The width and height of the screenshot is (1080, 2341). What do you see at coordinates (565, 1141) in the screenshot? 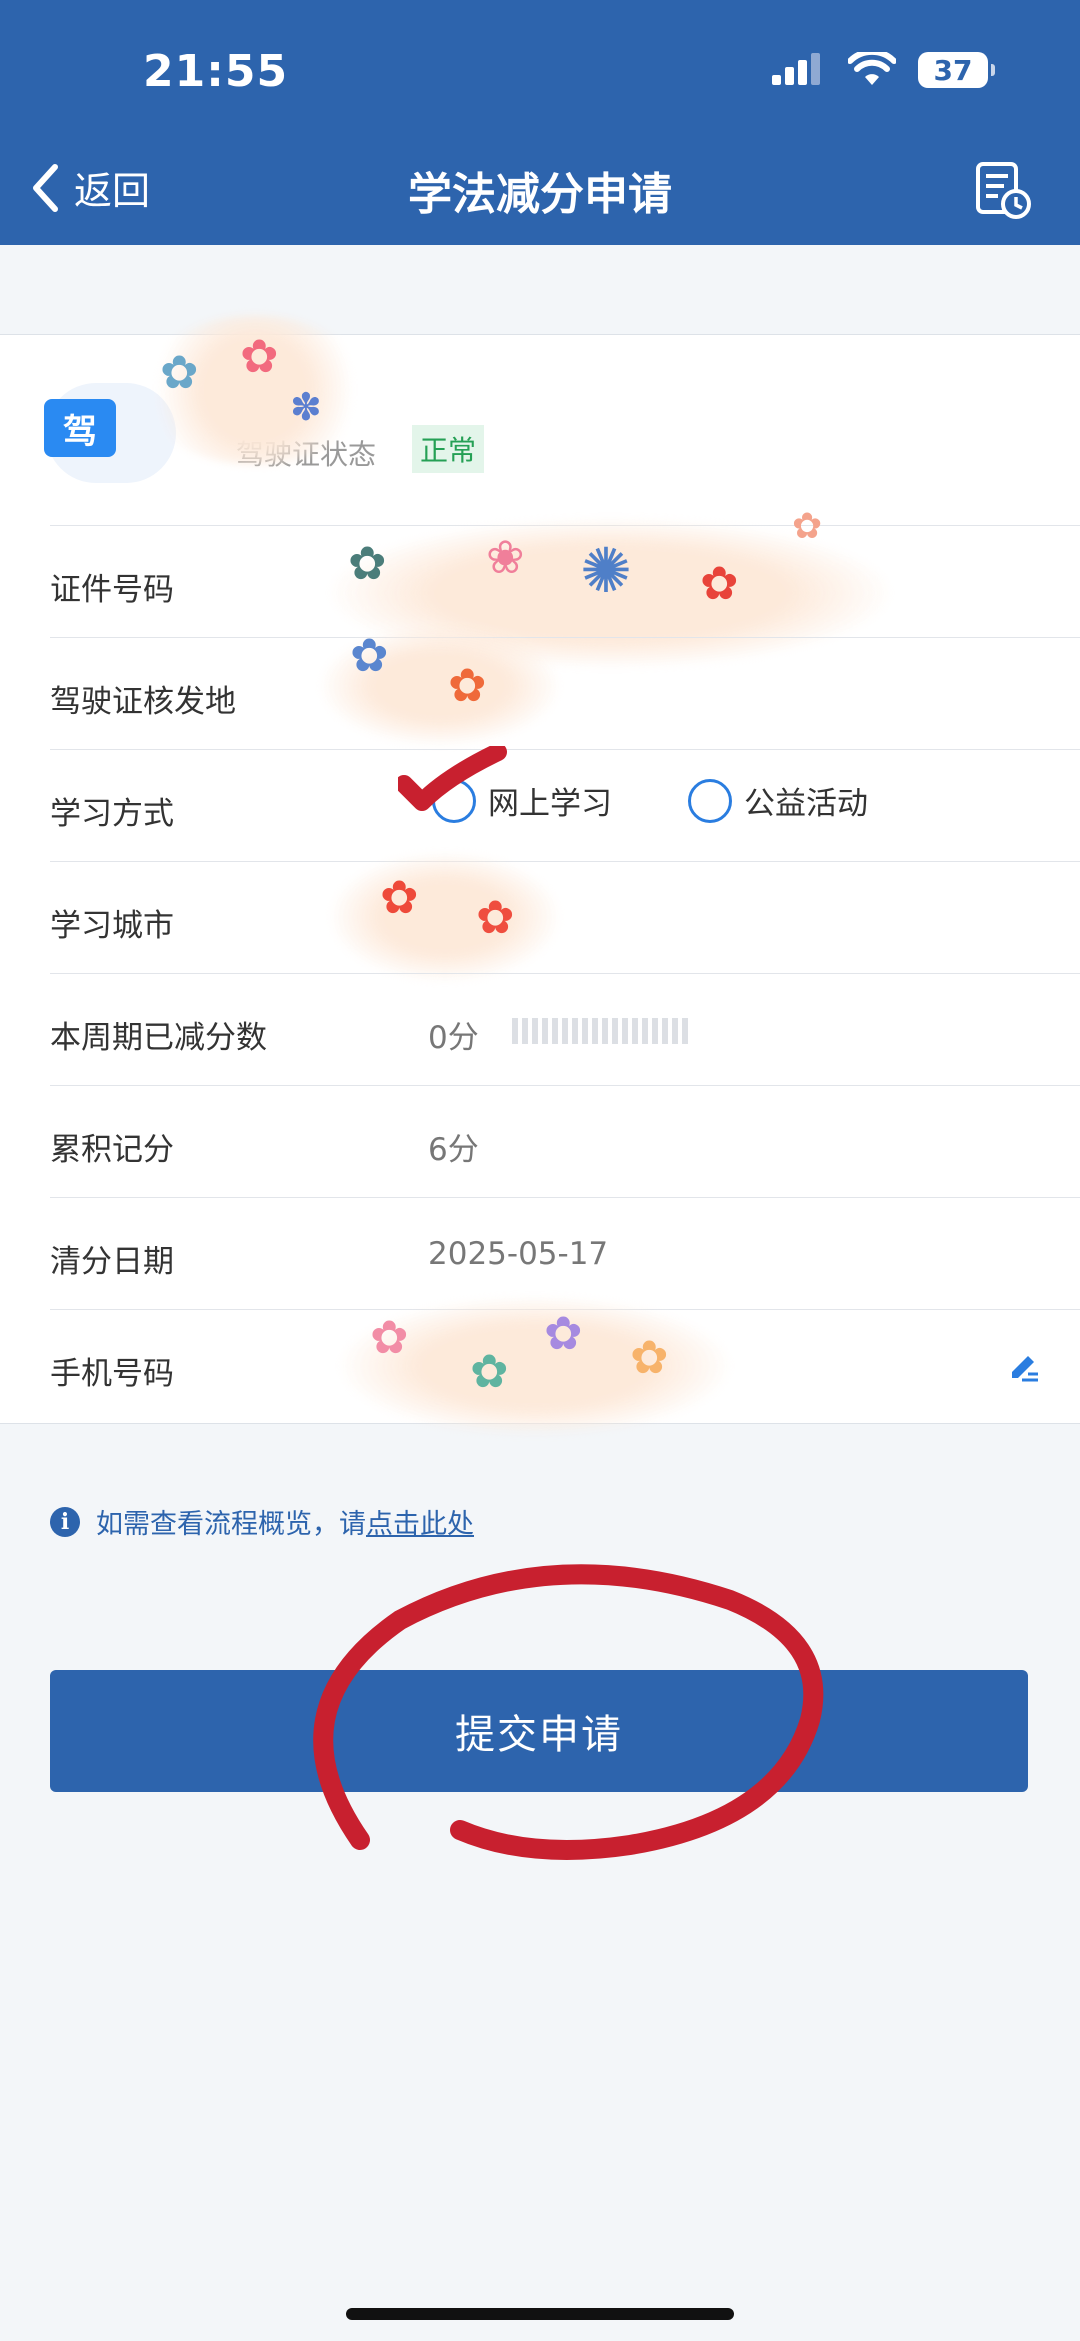
I see `row-accumulated-points: 累积记分 6分` at bounding box center [565, 1141].